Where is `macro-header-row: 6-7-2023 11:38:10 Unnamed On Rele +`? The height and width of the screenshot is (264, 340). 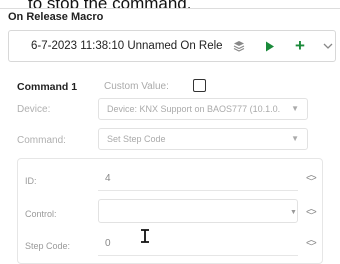 macro-header-row: 6-7-2023 11:38:10 Unnamed On Rele + is located at coordinates (172, 46).